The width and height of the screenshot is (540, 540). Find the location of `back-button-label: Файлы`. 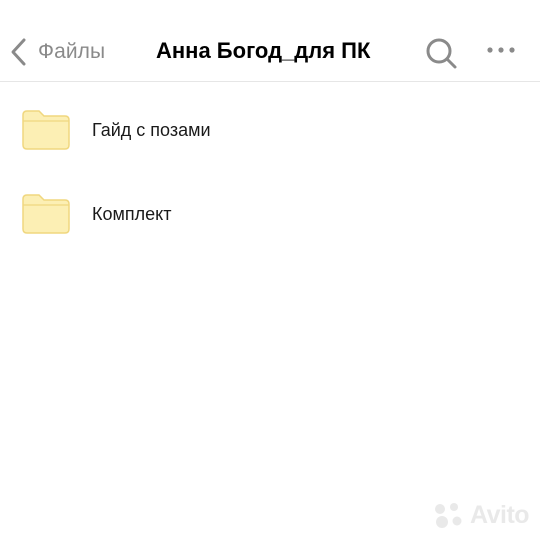

back-button-label: Файлы is located at coordinates (72, 51).